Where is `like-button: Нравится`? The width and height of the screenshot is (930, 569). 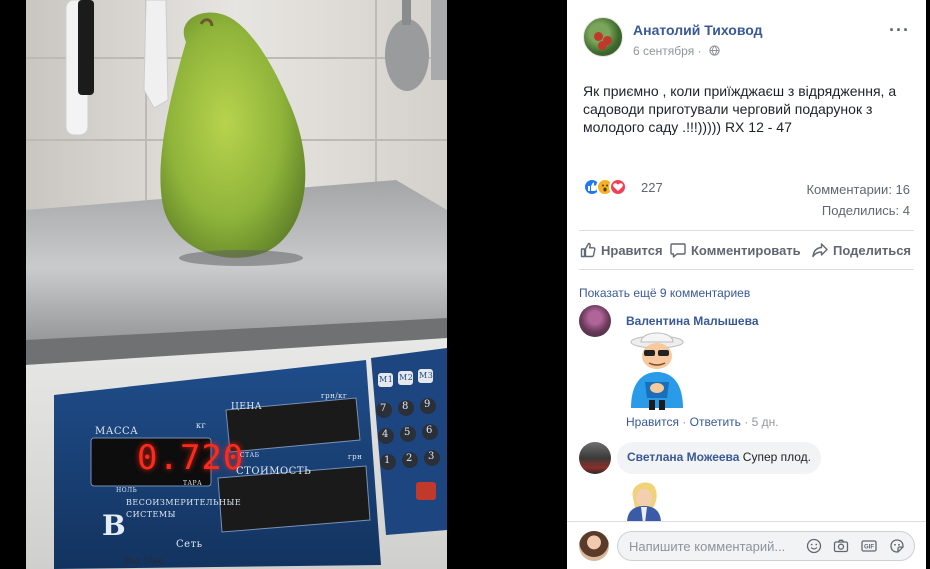 like-button: Нравится is located at coordinates (621, 250).